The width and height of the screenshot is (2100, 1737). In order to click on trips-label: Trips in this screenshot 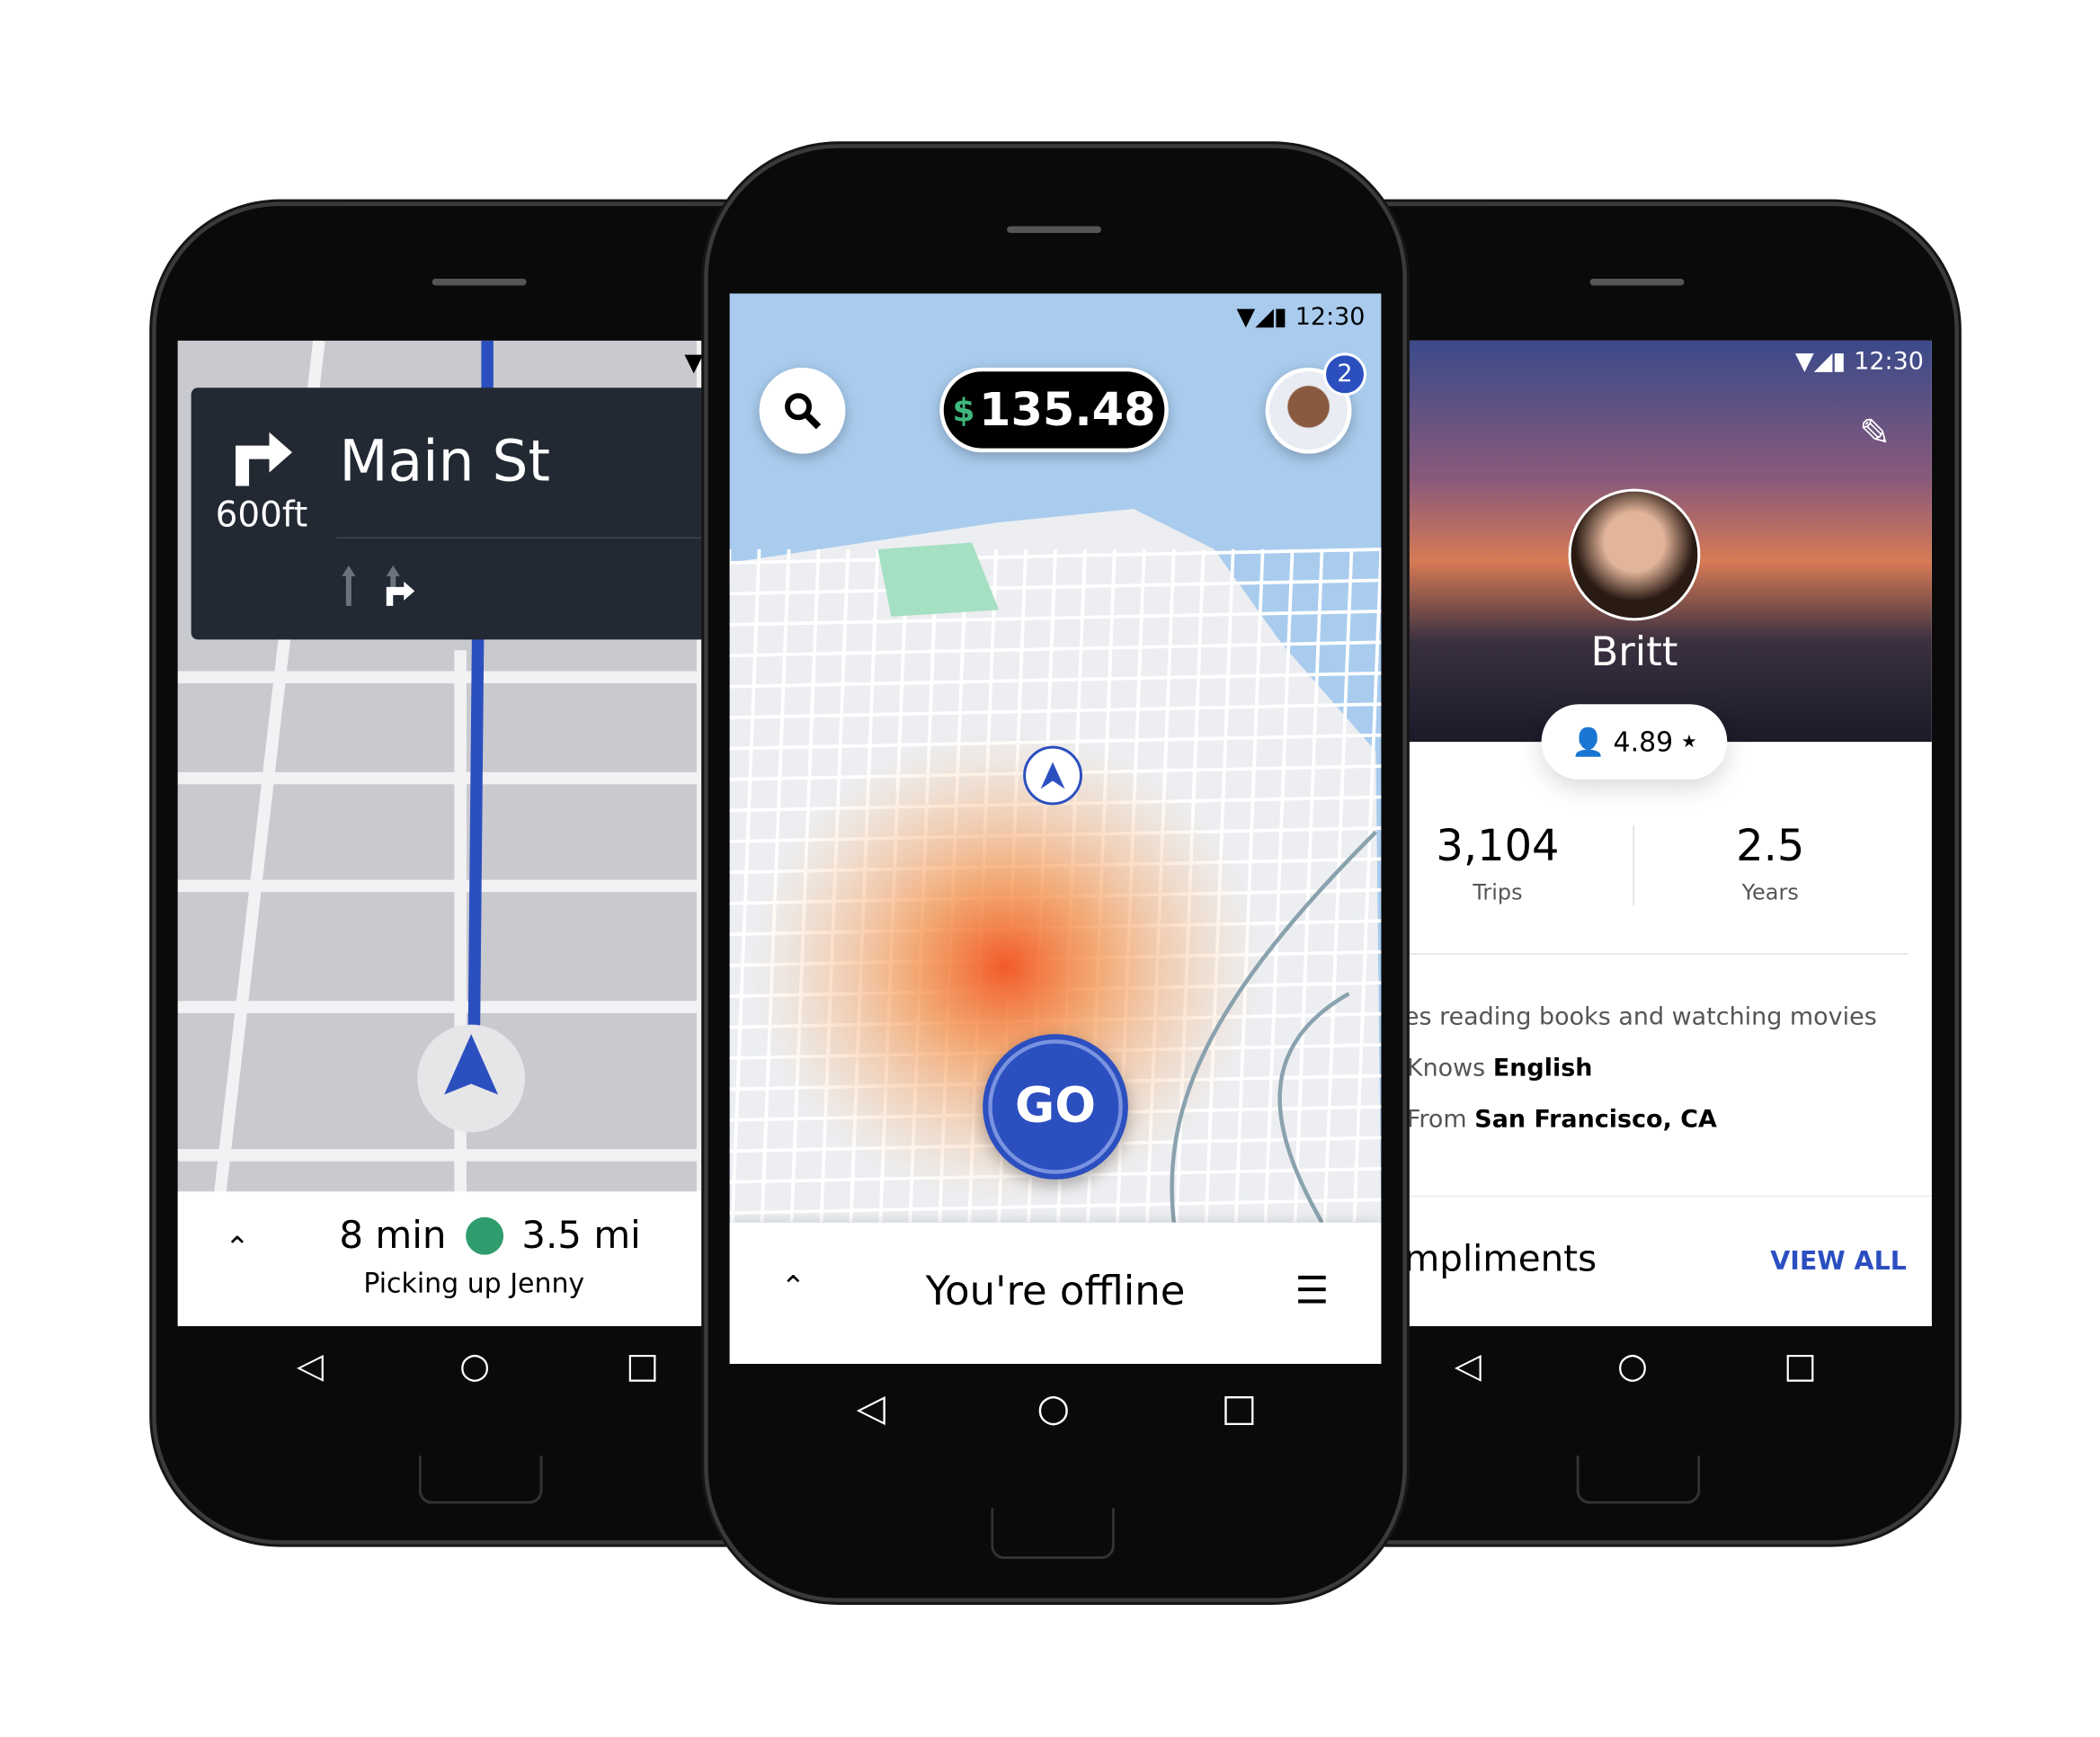, I will do `click(1498, 891)`.